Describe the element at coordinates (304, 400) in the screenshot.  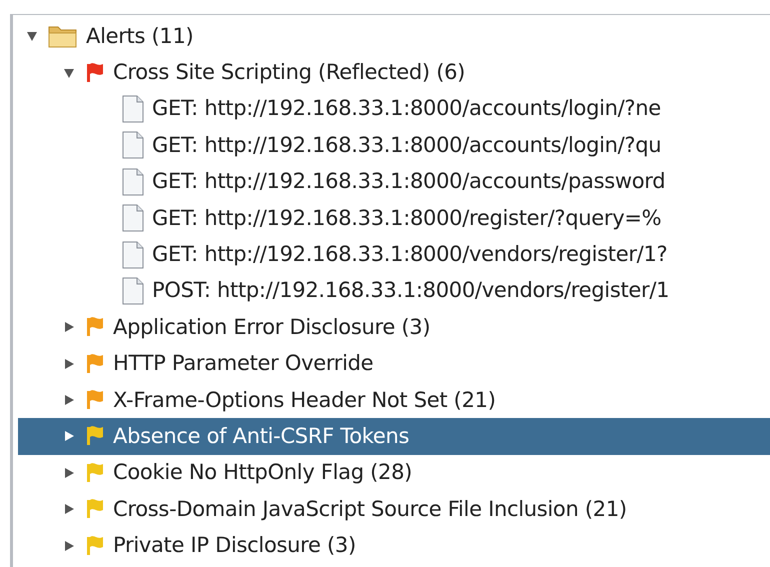
I see `tree-label: X-Frame-Options Header Not Set (21)` at that location.